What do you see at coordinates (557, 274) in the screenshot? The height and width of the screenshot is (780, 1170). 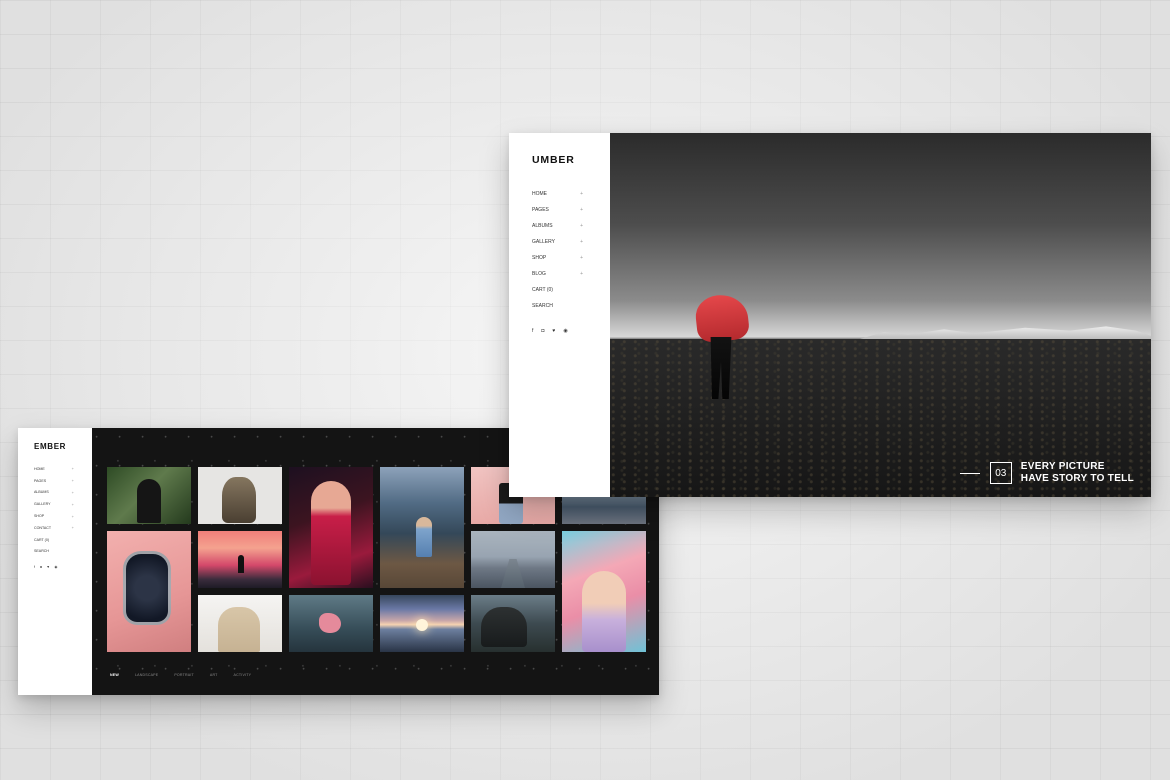 I see `umber-menu-item-blog: BLOG +` at bounding box center [557, 274].